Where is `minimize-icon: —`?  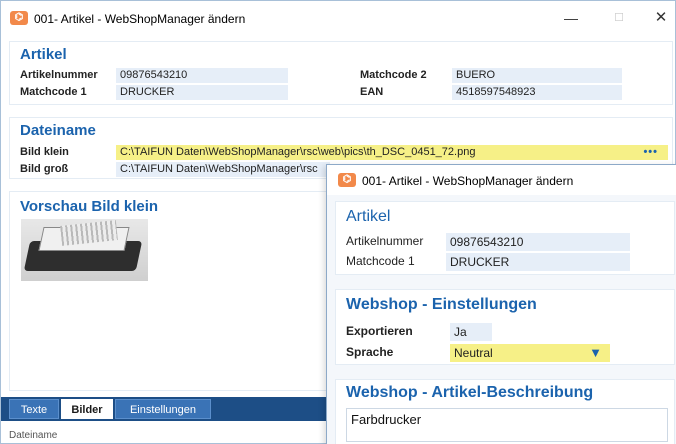 minimize-icon: — is located at coordinates (571, 18).